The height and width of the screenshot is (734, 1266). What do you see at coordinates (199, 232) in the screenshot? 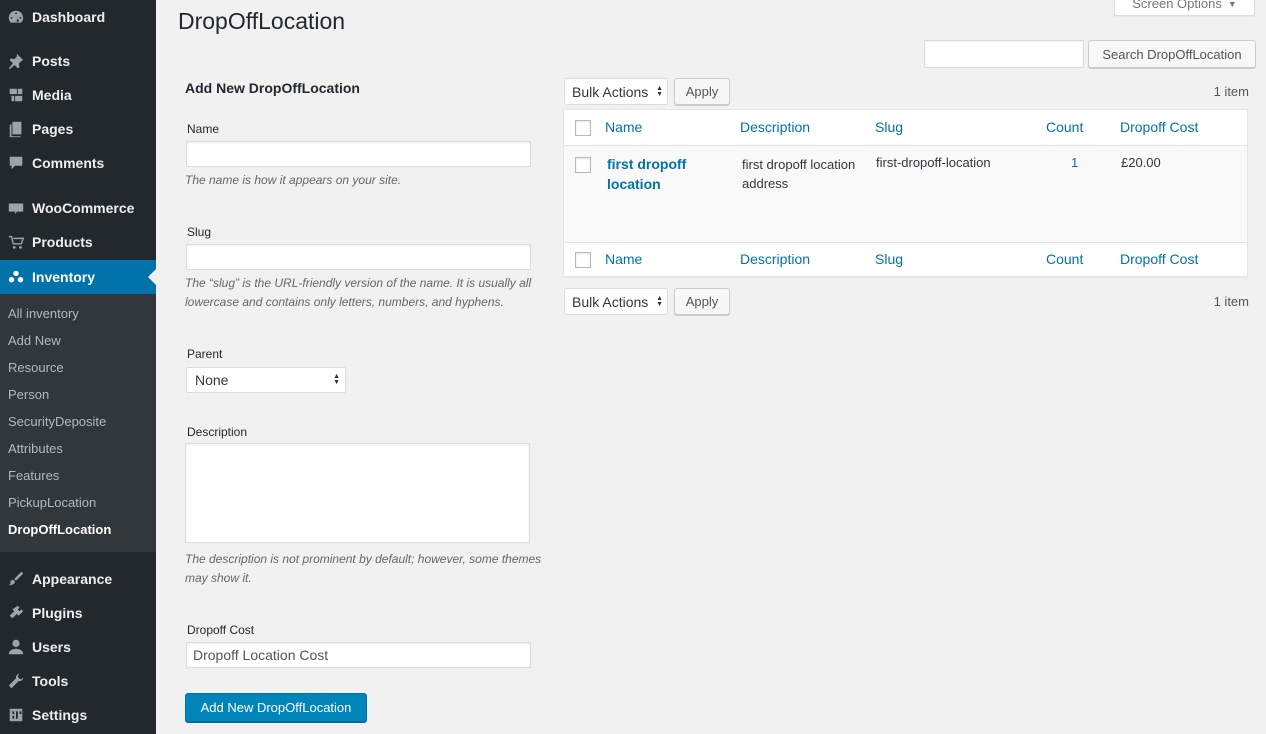
I see `slug-label: Slug` at bounding box center [199, 232].